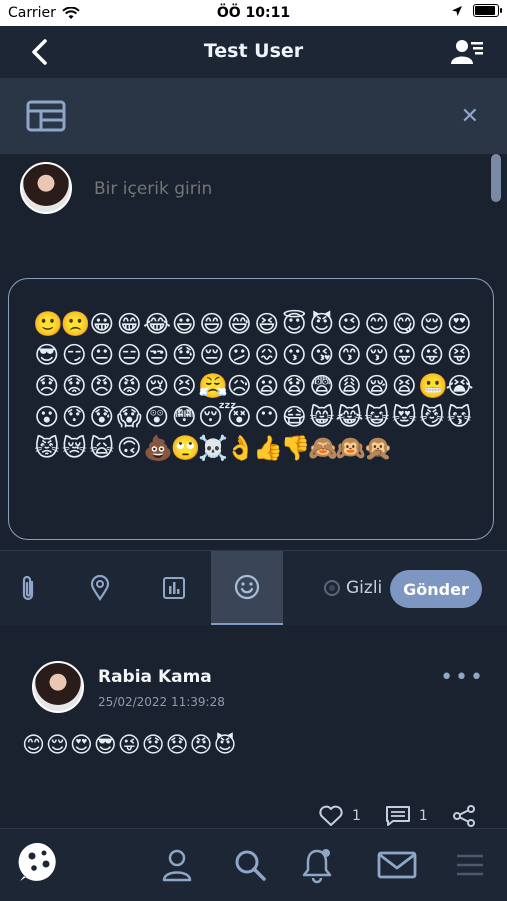  What do you see at coordinates (350, 417) in the screenshot?
I see `emoji-option: 😹` at bounding box center [350, 417].